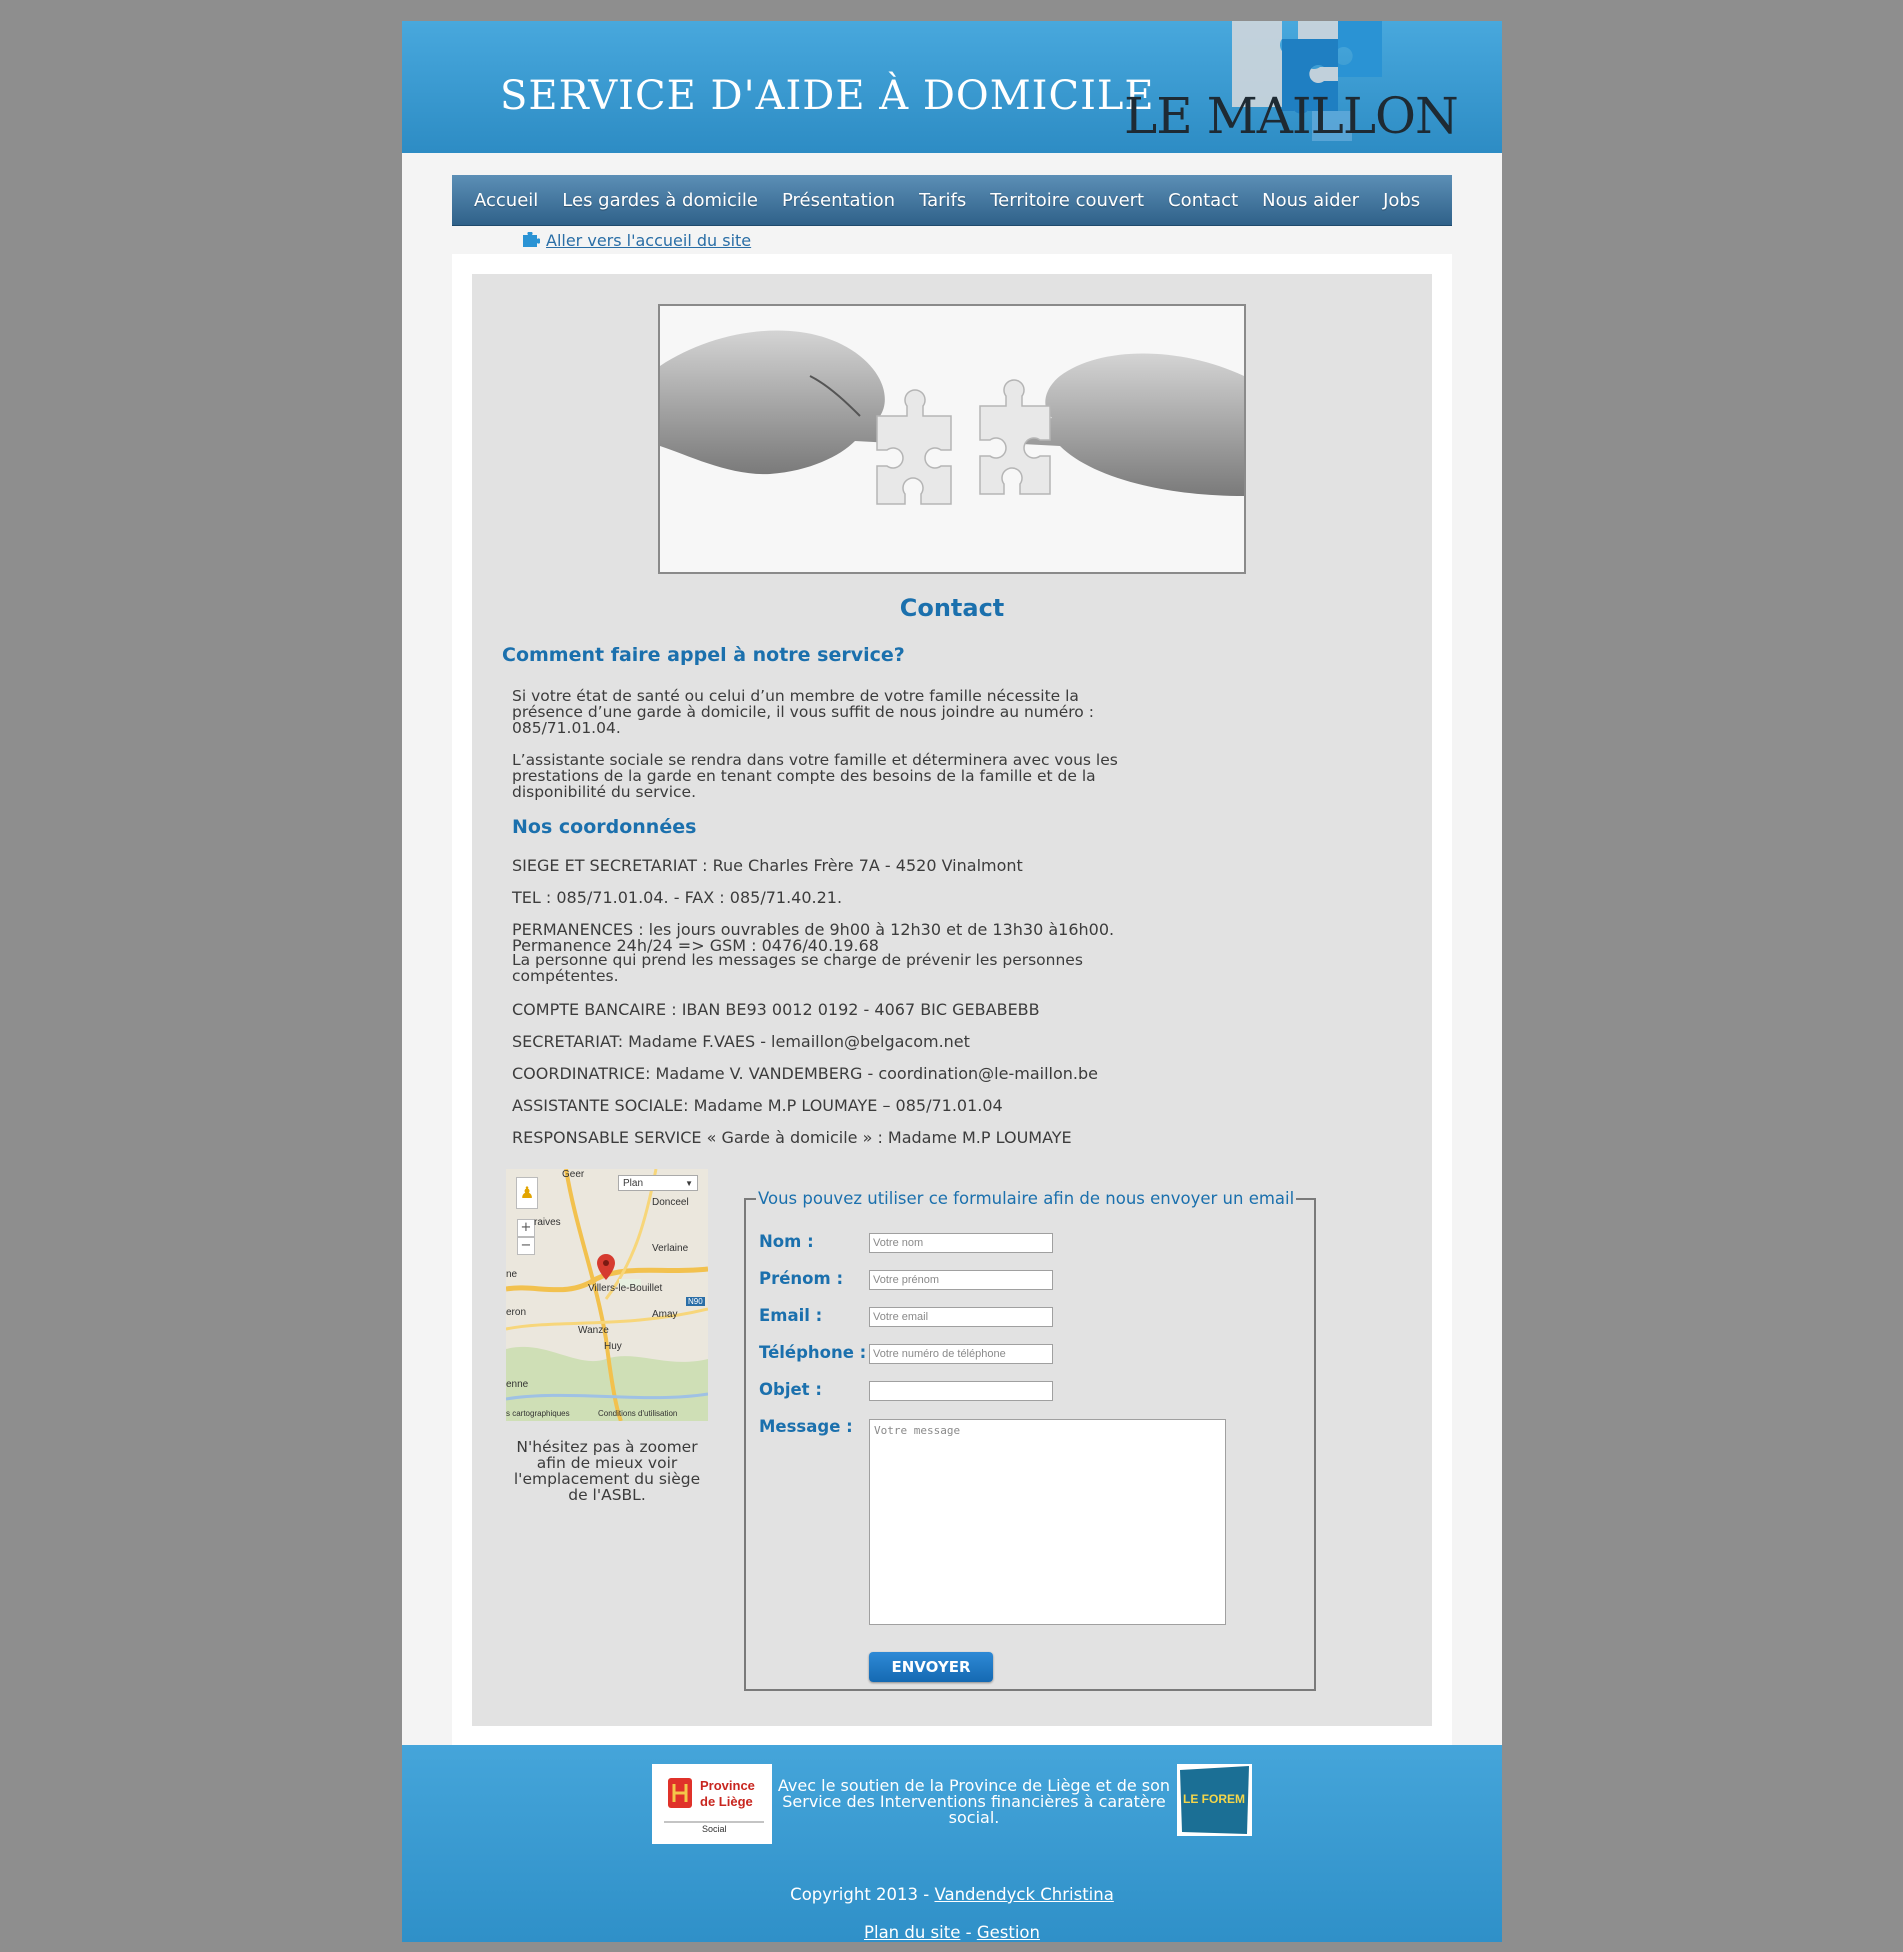 The height and width of the screenshot is (1952, 1903). I want to click on province-logo-text-2: de Liège, so click(726, 1801).